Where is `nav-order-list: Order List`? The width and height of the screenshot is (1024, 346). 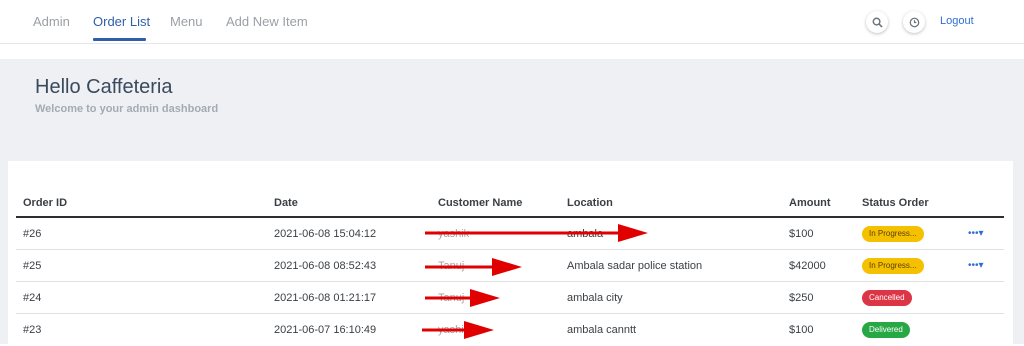
nav-order-list: Order List is located at coordinates (121, 21).